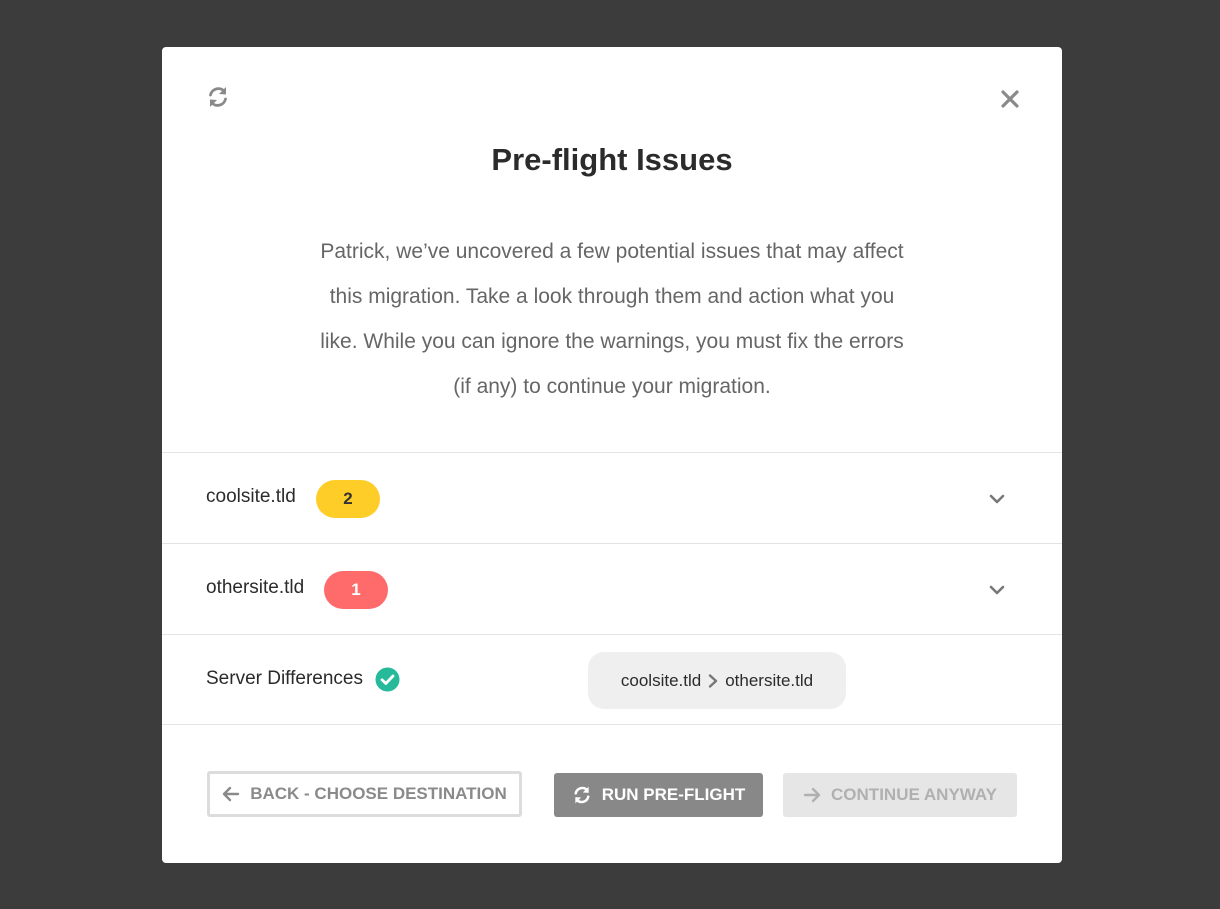 The image size is (1220, 909). I want to click on back-button: BACK - CHOOSE DESTINATION, so click(364, 794).